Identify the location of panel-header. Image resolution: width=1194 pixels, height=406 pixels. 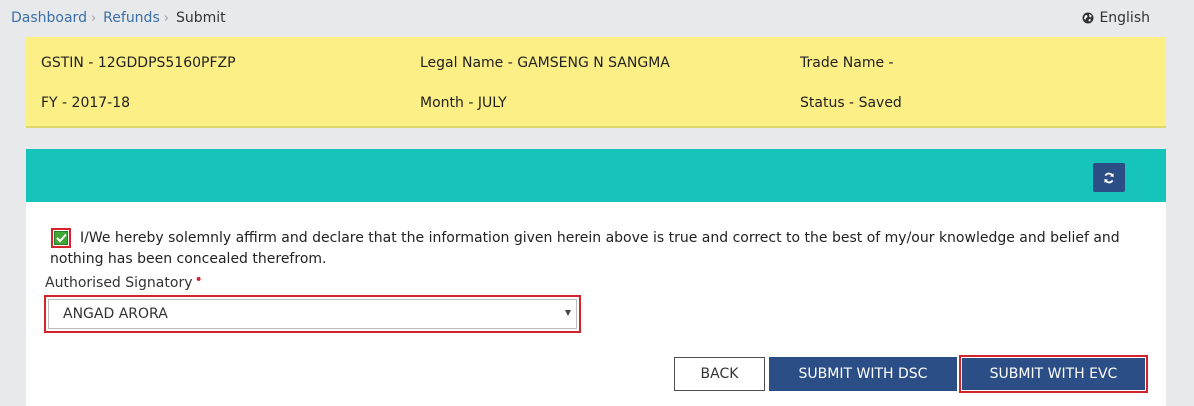
(596, 175).